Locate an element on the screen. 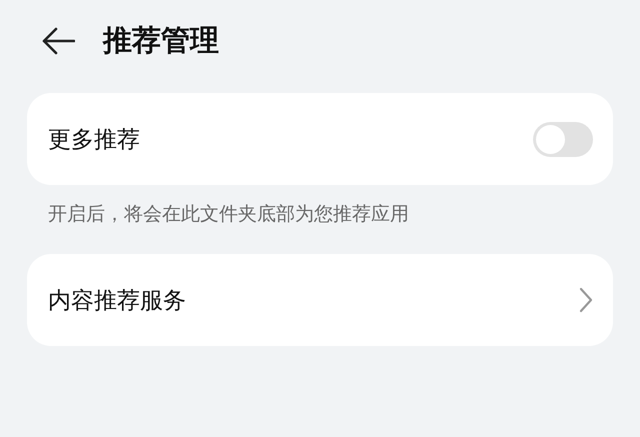 Image resolution: width=640 pixels, height=437 pixels. setting-description: 开启后，将会在此文件夹底部为您推荐应用 is located at coordinates (228, 214).